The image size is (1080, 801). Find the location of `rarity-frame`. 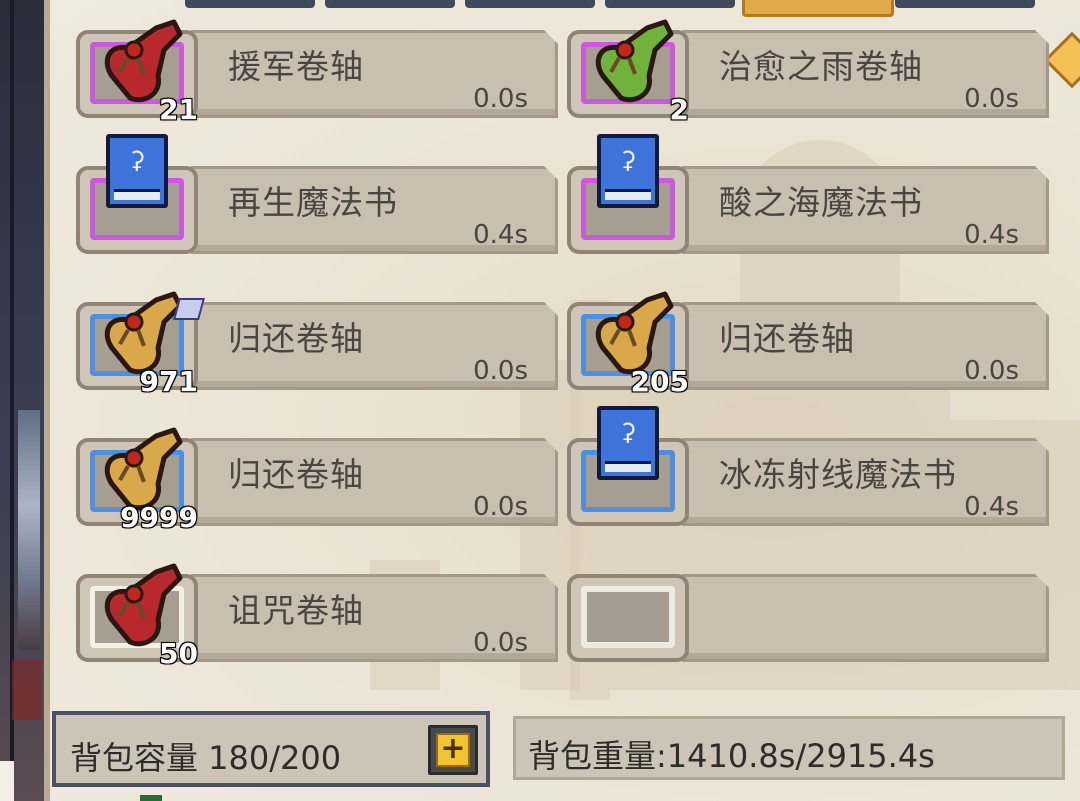

rarity-frame is located at coordinates (628, 617).